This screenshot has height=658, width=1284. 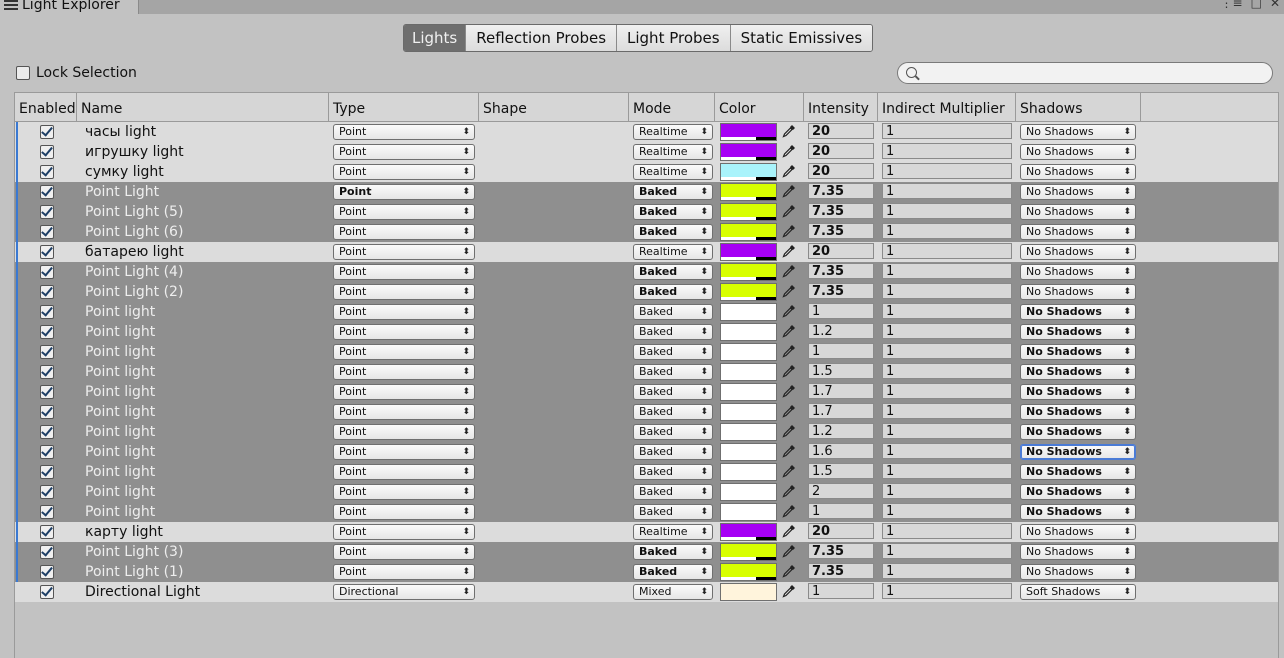 What do you see at coordinates (1256, 5) in the screenshot?
I see `maximize-icon: □` at bounding box center [1256, 5].